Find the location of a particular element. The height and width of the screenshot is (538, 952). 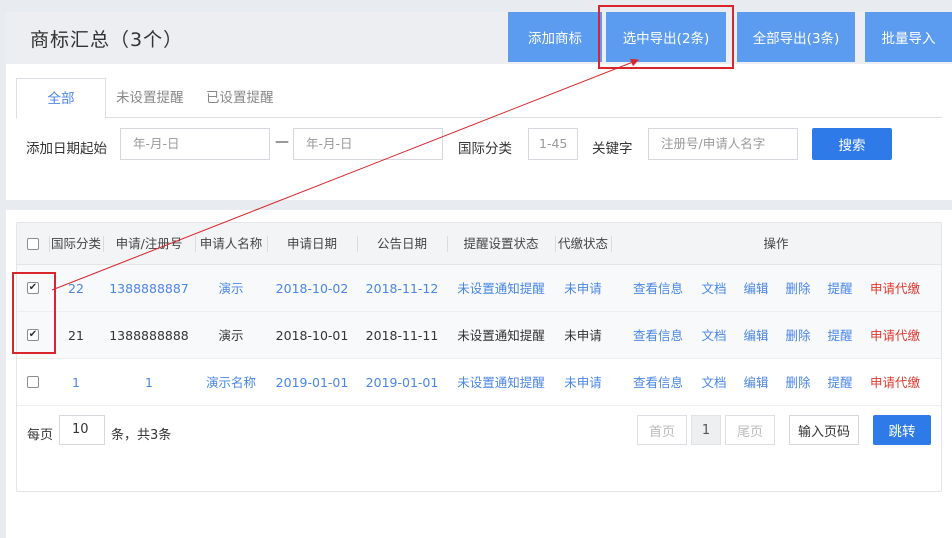

cell-announce-date: 2018-11-11 is located at coordinates (402, 335).